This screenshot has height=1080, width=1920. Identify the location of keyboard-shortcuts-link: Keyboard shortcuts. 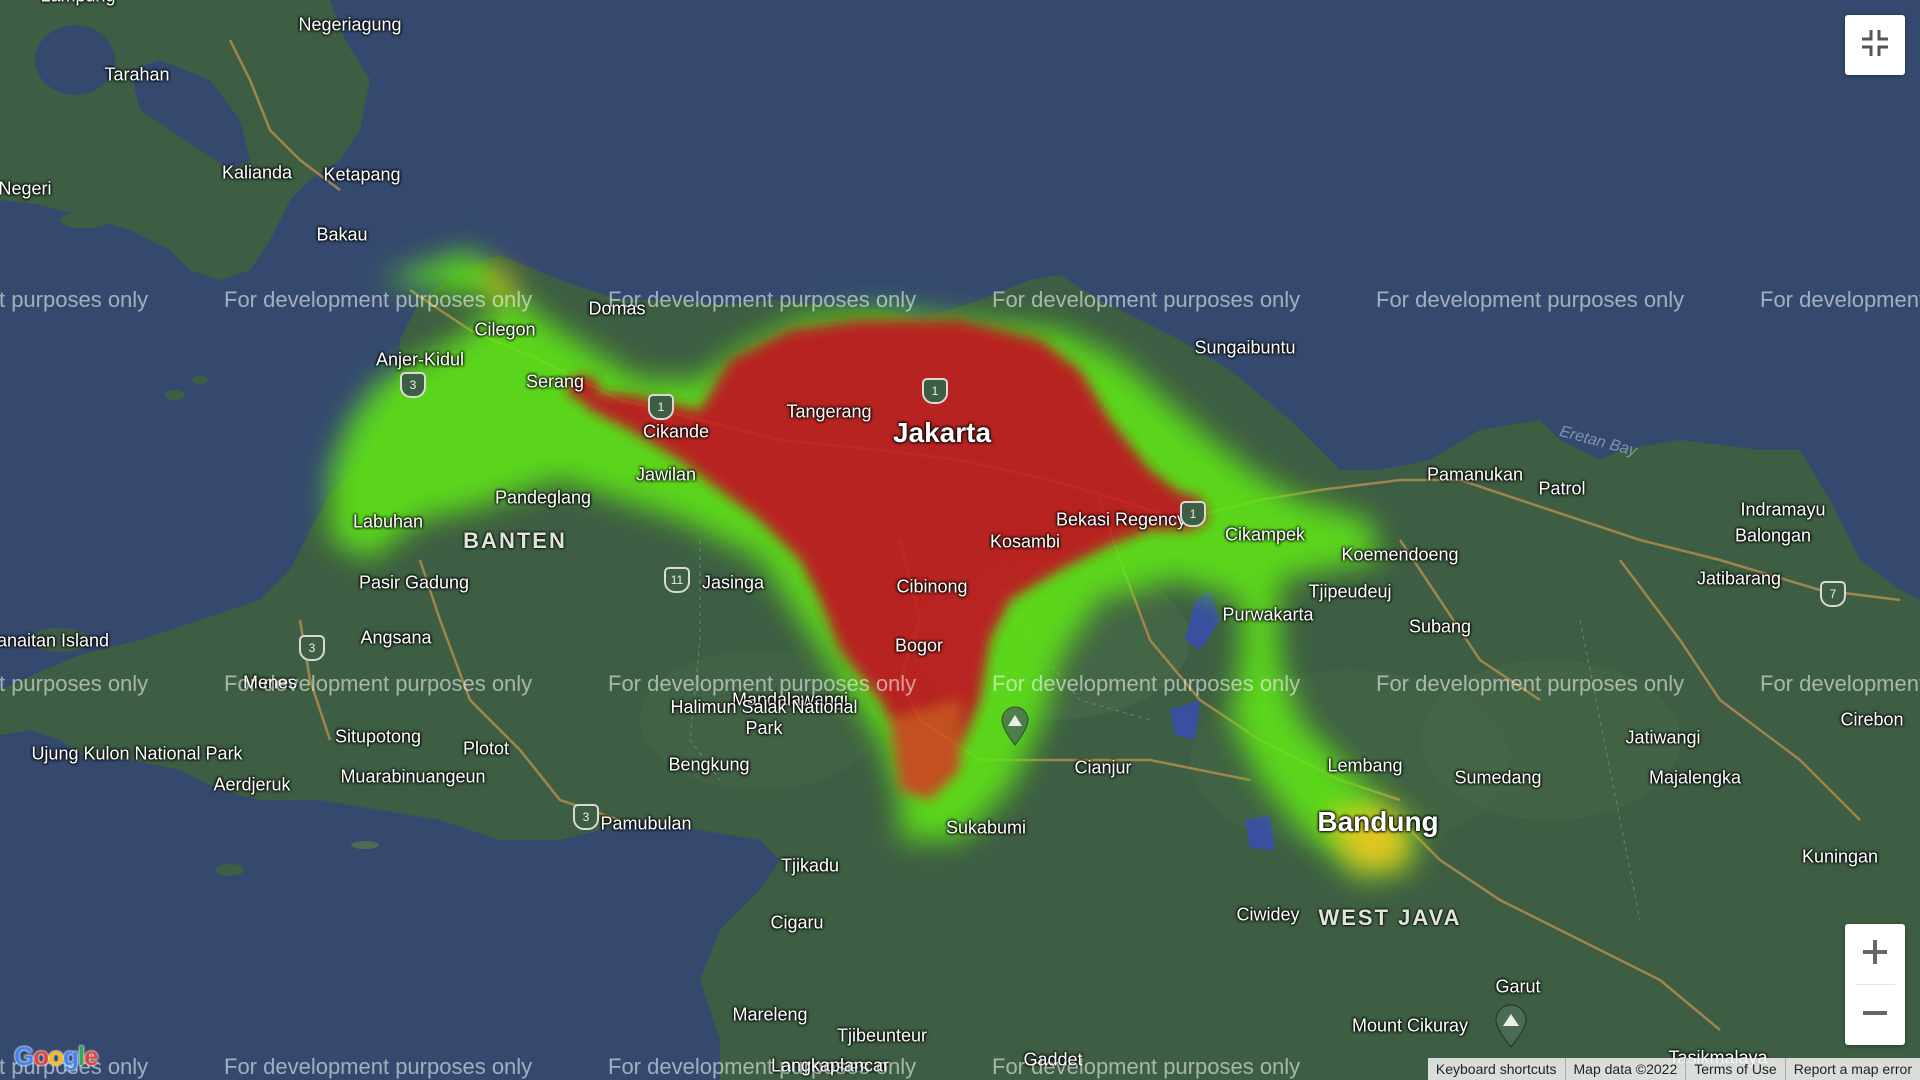
(1496, 1069).